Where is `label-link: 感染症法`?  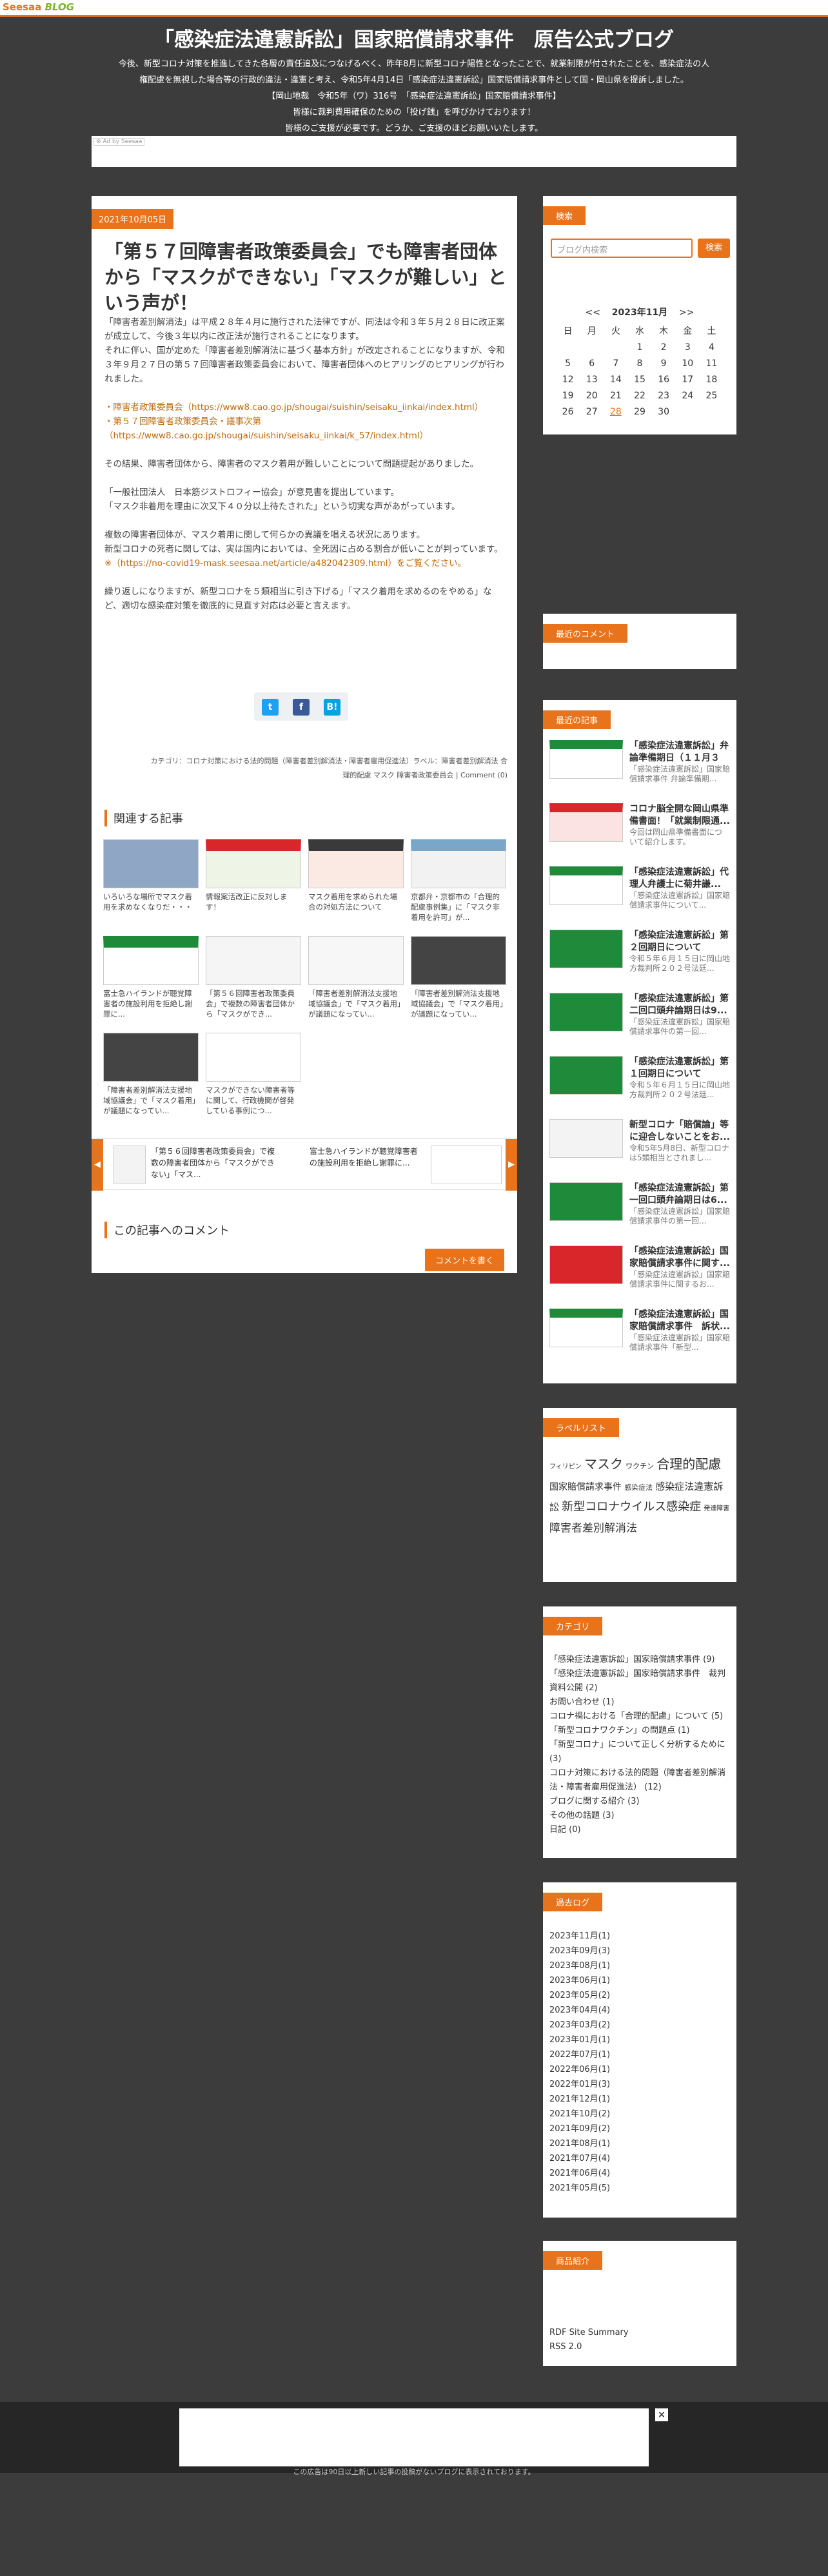
label-link: 感染症法 is located at coordinates (638, 1487).